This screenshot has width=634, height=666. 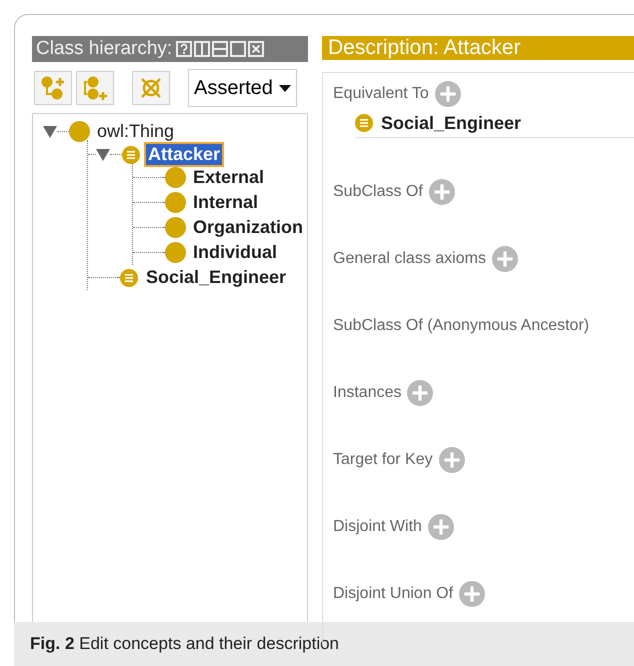 I want to click on section-title: Target for Key, so click(x=383, y=460).